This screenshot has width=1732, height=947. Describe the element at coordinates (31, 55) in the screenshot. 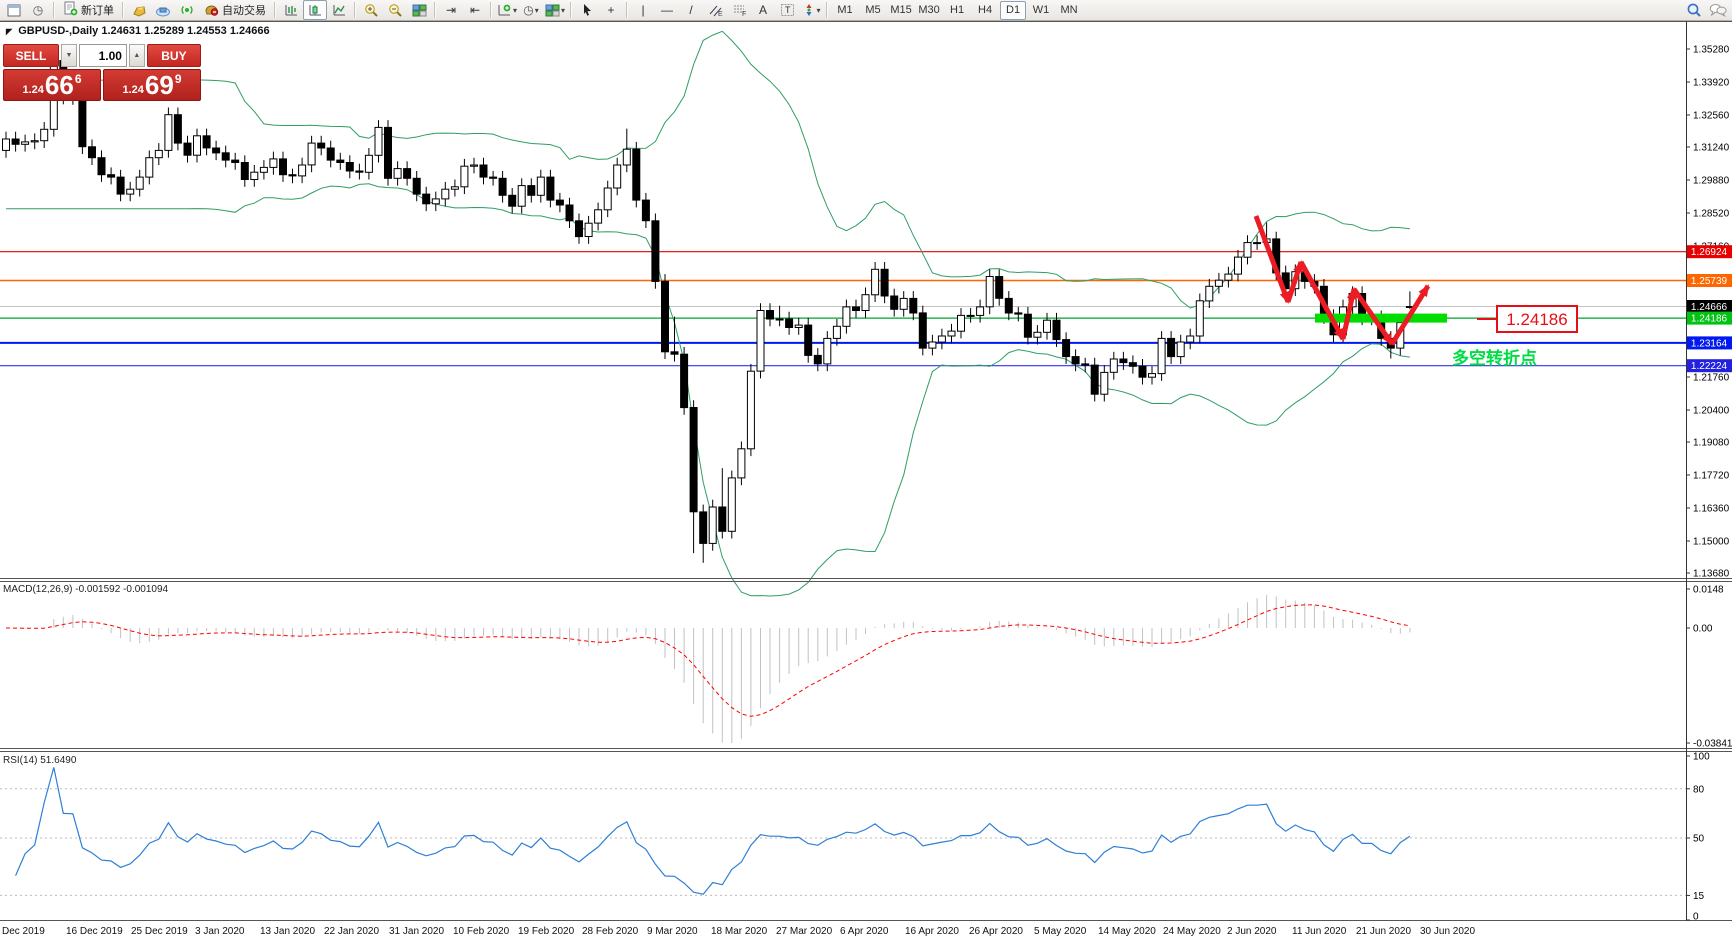

I see `sell-button: SELL` at that location.